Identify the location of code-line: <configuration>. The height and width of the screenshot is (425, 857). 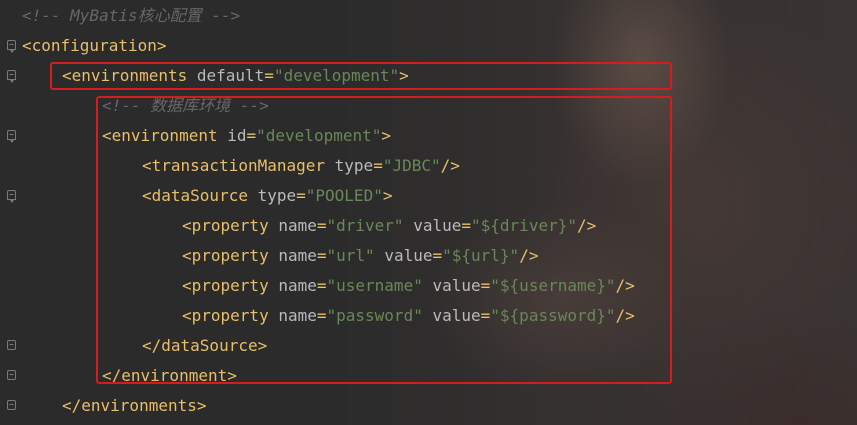
(94, 46).